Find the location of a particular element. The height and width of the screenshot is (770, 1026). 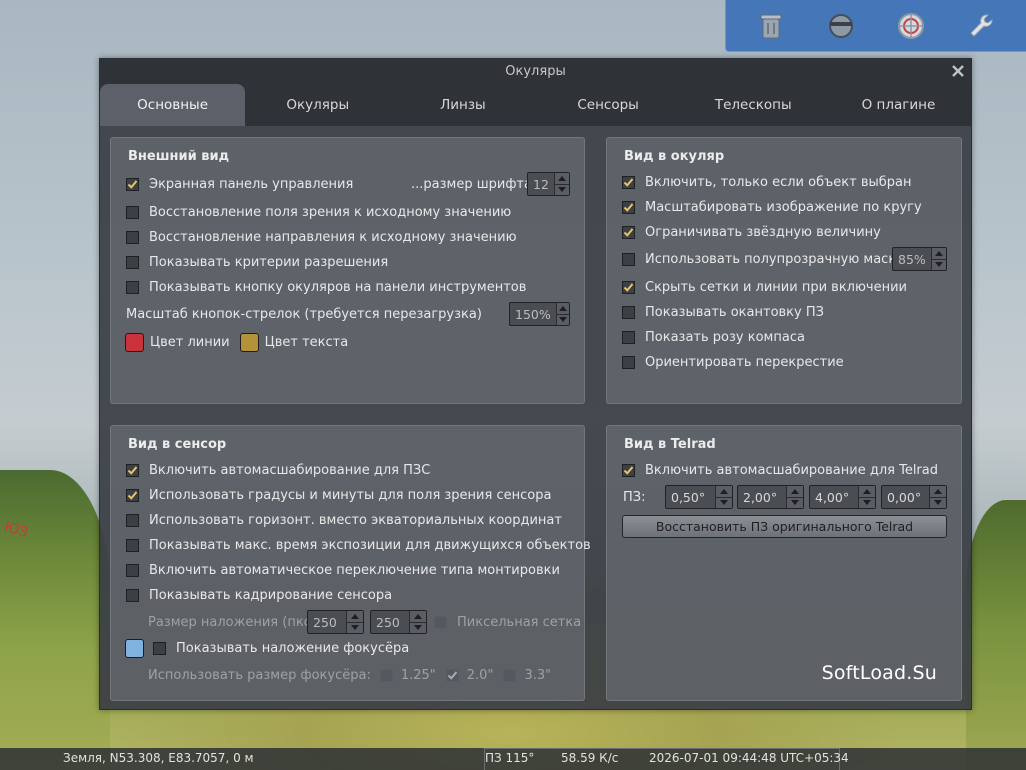

status-location: Земля, N53.308, E83.7057, 0 м is located at coordinates (158, 758).